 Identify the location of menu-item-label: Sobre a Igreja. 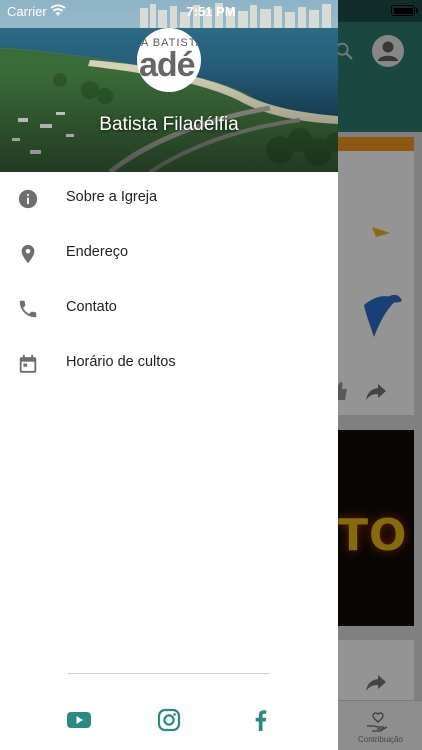
(112, 197).